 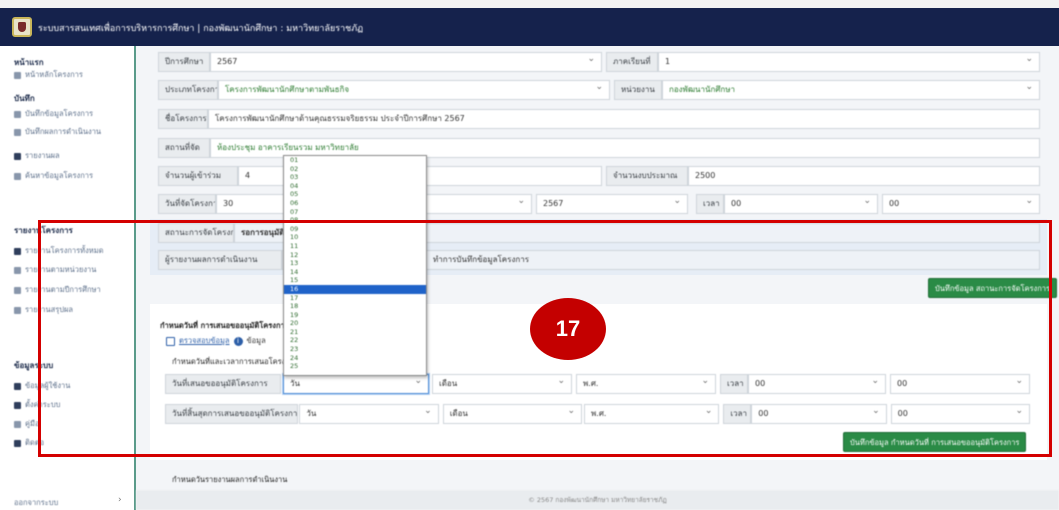 I want to click on year-select: 2567, so click(x=406, y=62).